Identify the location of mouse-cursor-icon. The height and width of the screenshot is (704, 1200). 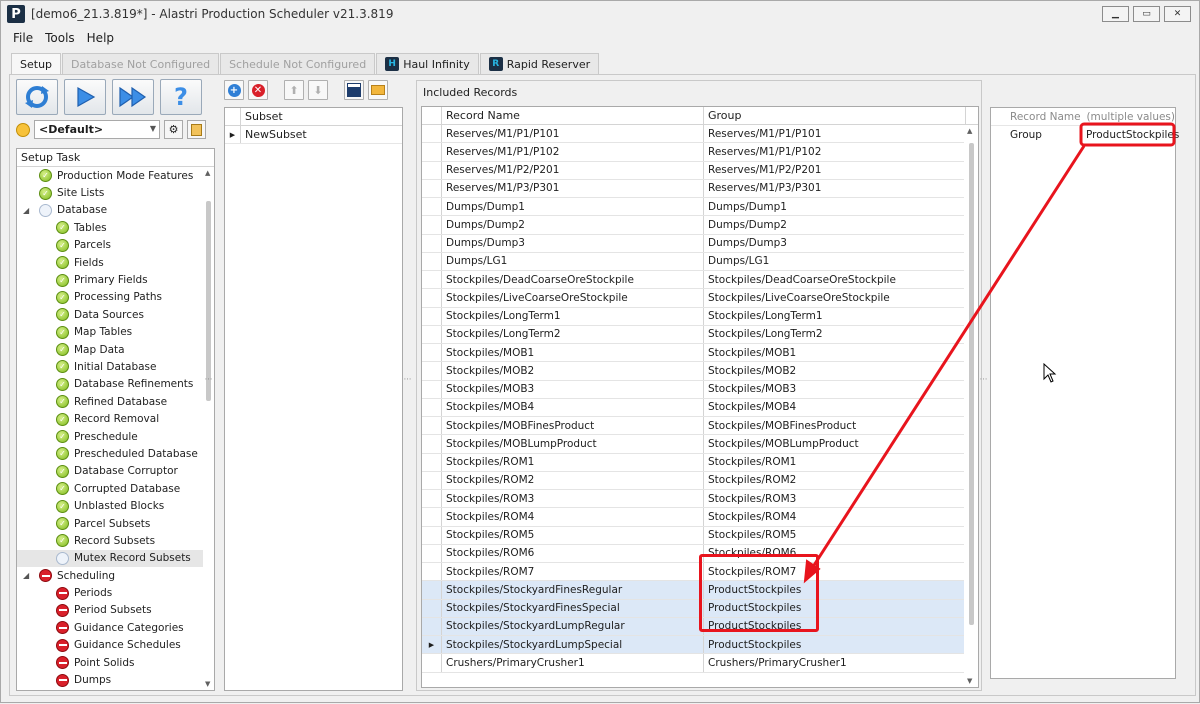
(1050, 373).